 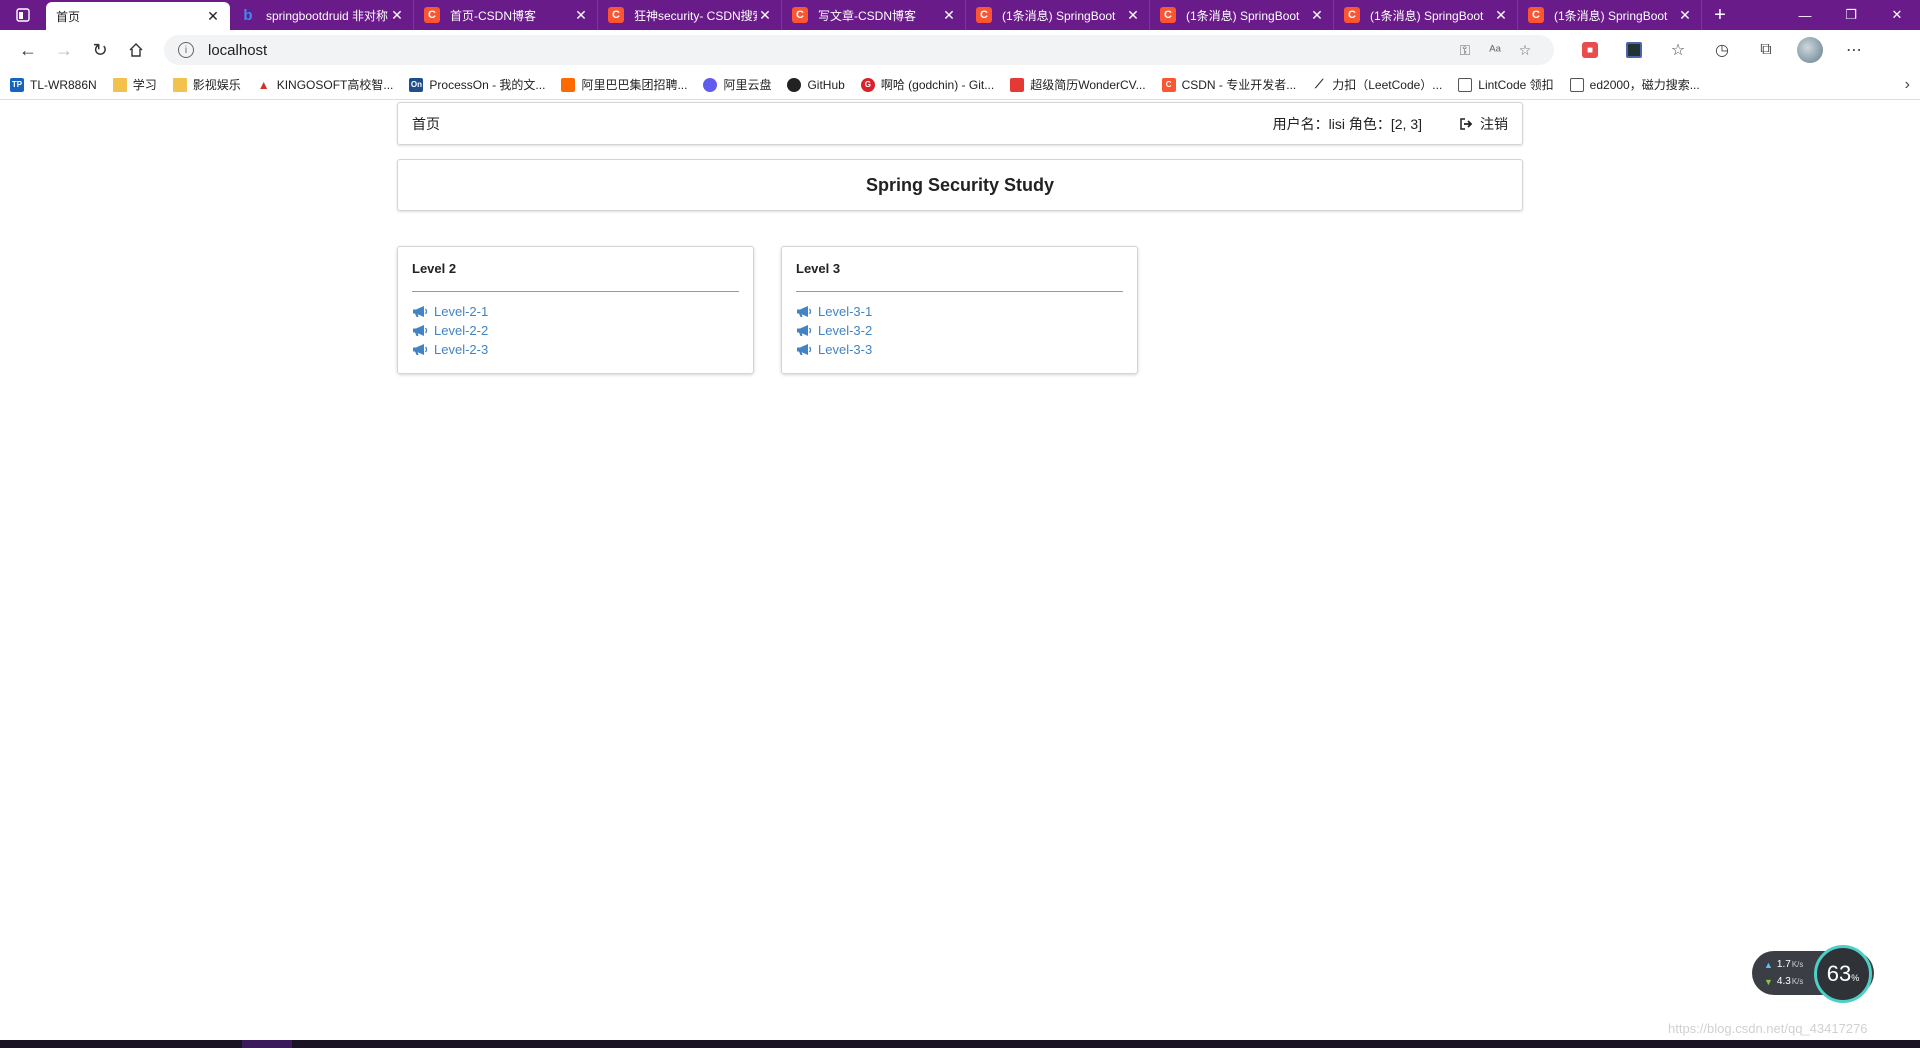 I want to click on bookmark-12: LintCode 领扣, so click(x=1506, y=84).